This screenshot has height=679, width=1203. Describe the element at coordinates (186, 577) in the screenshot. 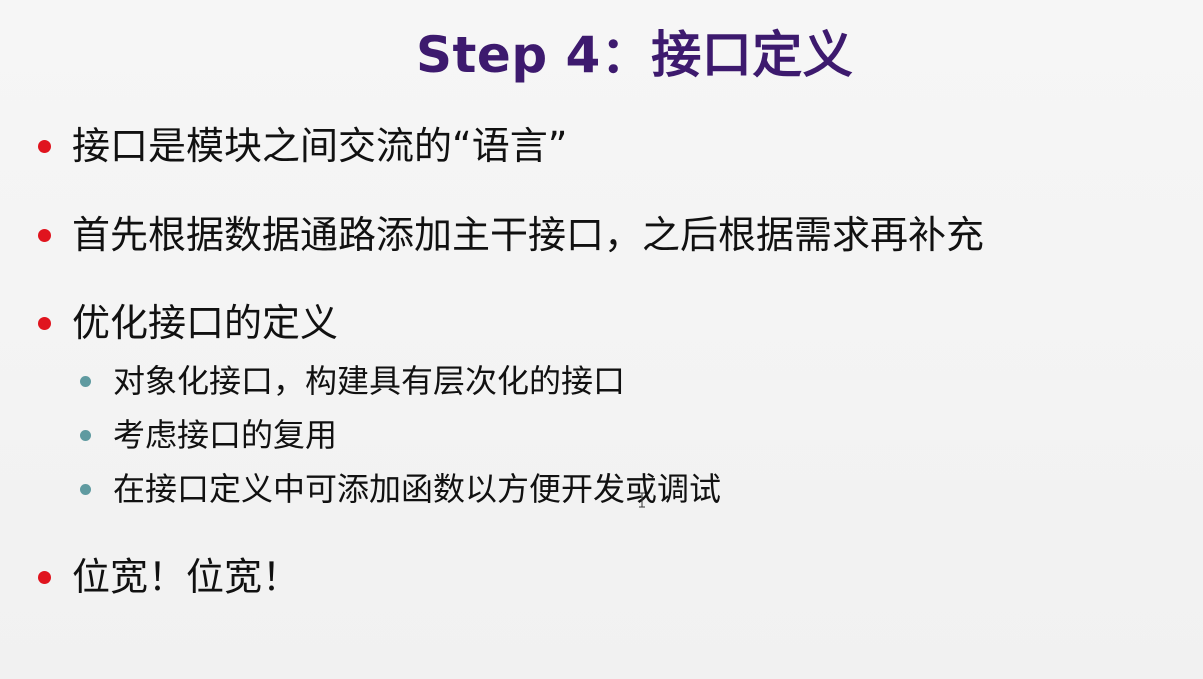

I see `bullet-text: 位宽！位宽！` at that location.